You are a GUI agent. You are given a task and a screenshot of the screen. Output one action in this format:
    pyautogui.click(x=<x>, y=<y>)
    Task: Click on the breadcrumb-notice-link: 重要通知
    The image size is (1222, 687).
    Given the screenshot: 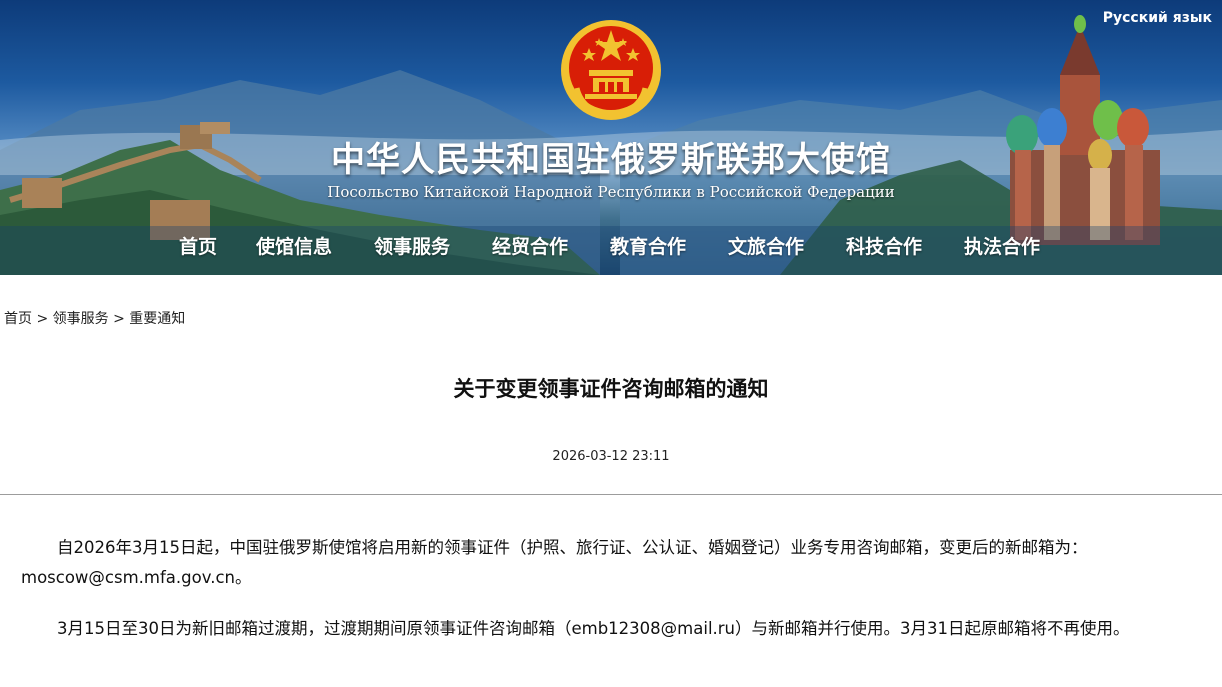 What is the action you would take?
    pyautogui.click(x=157, y=319)
    